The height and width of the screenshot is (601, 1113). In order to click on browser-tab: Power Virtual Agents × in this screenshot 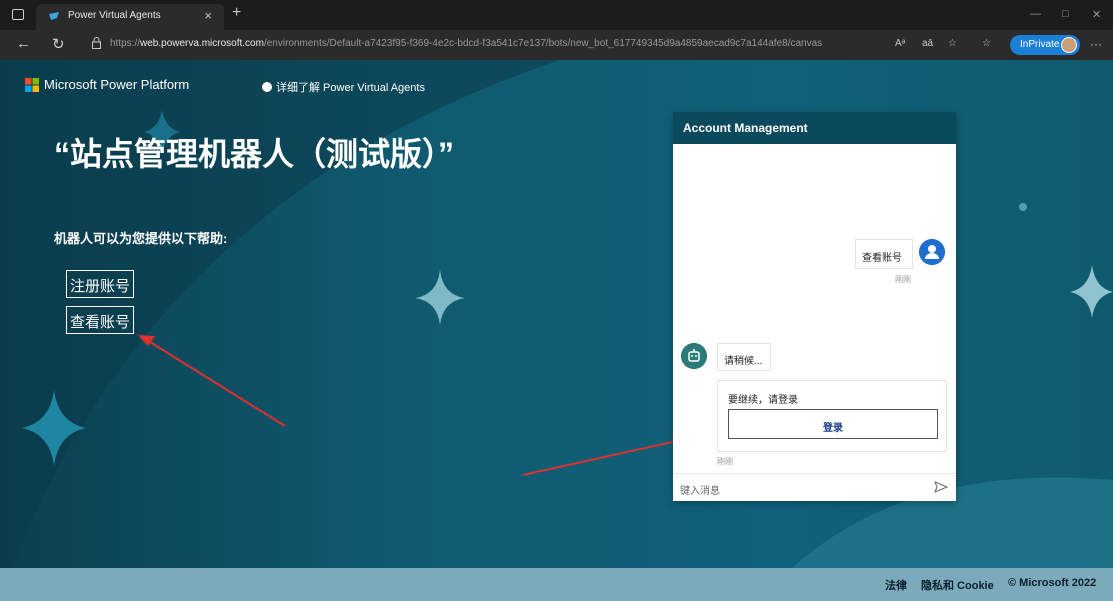, I will do `click(130, 17)`.